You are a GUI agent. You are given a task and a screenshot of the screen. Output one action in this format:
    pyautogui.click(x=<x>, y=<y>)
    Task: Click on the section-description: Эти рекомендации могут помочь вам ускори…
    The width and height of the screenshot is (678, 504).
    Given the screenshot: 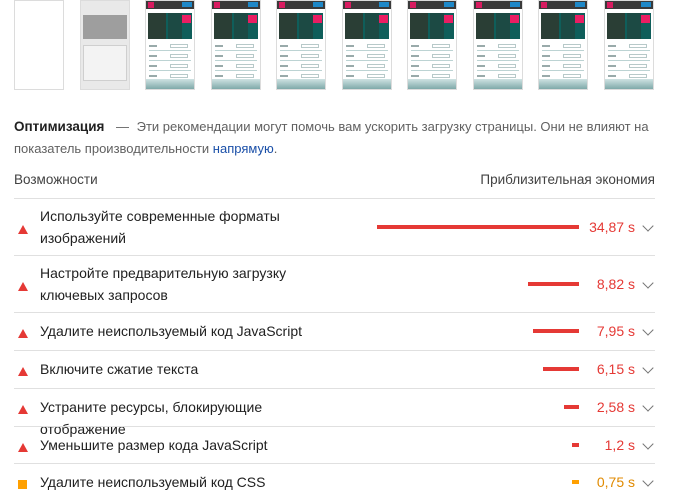 What is the action you would take?
    pyautogui.click(x=331, y=137)
    